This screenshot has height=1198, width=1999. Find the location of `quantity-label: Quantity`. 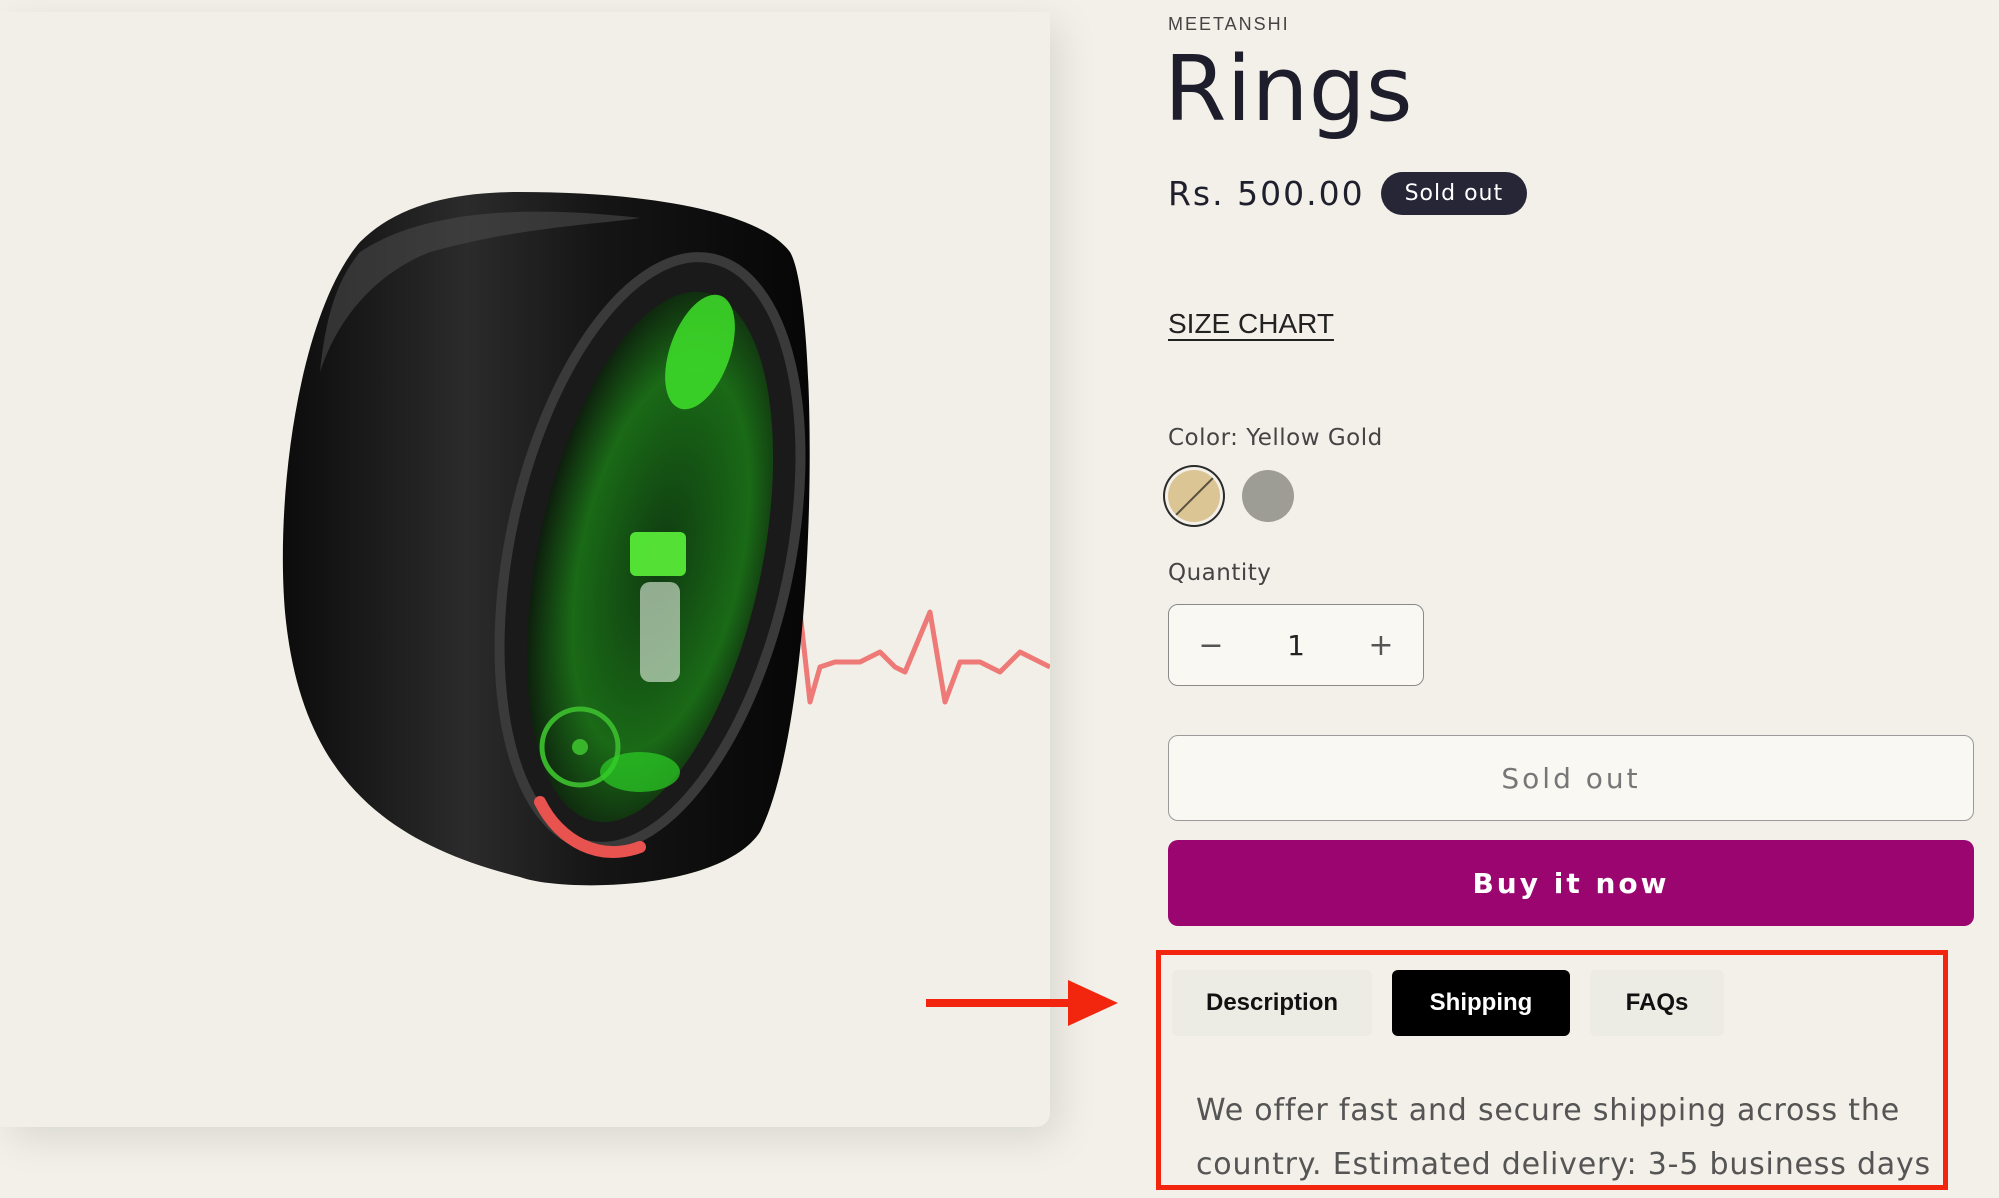

quantity-label: Quantity is located at coordinates (1220, 573).